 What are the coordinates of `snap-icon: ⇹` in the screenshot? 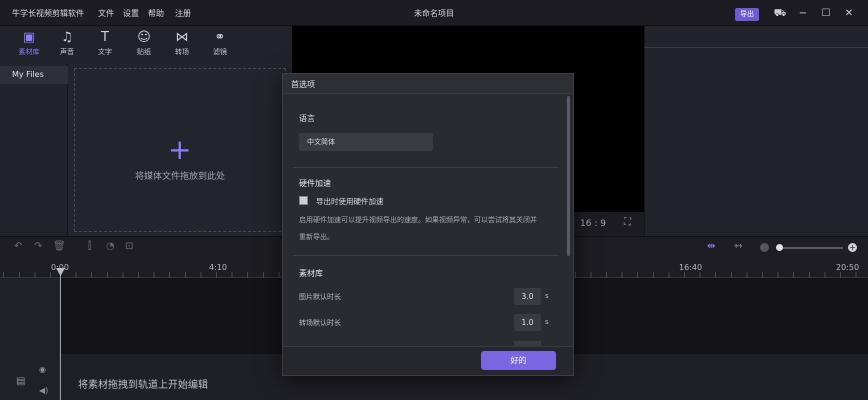 It's located at (711, 246).